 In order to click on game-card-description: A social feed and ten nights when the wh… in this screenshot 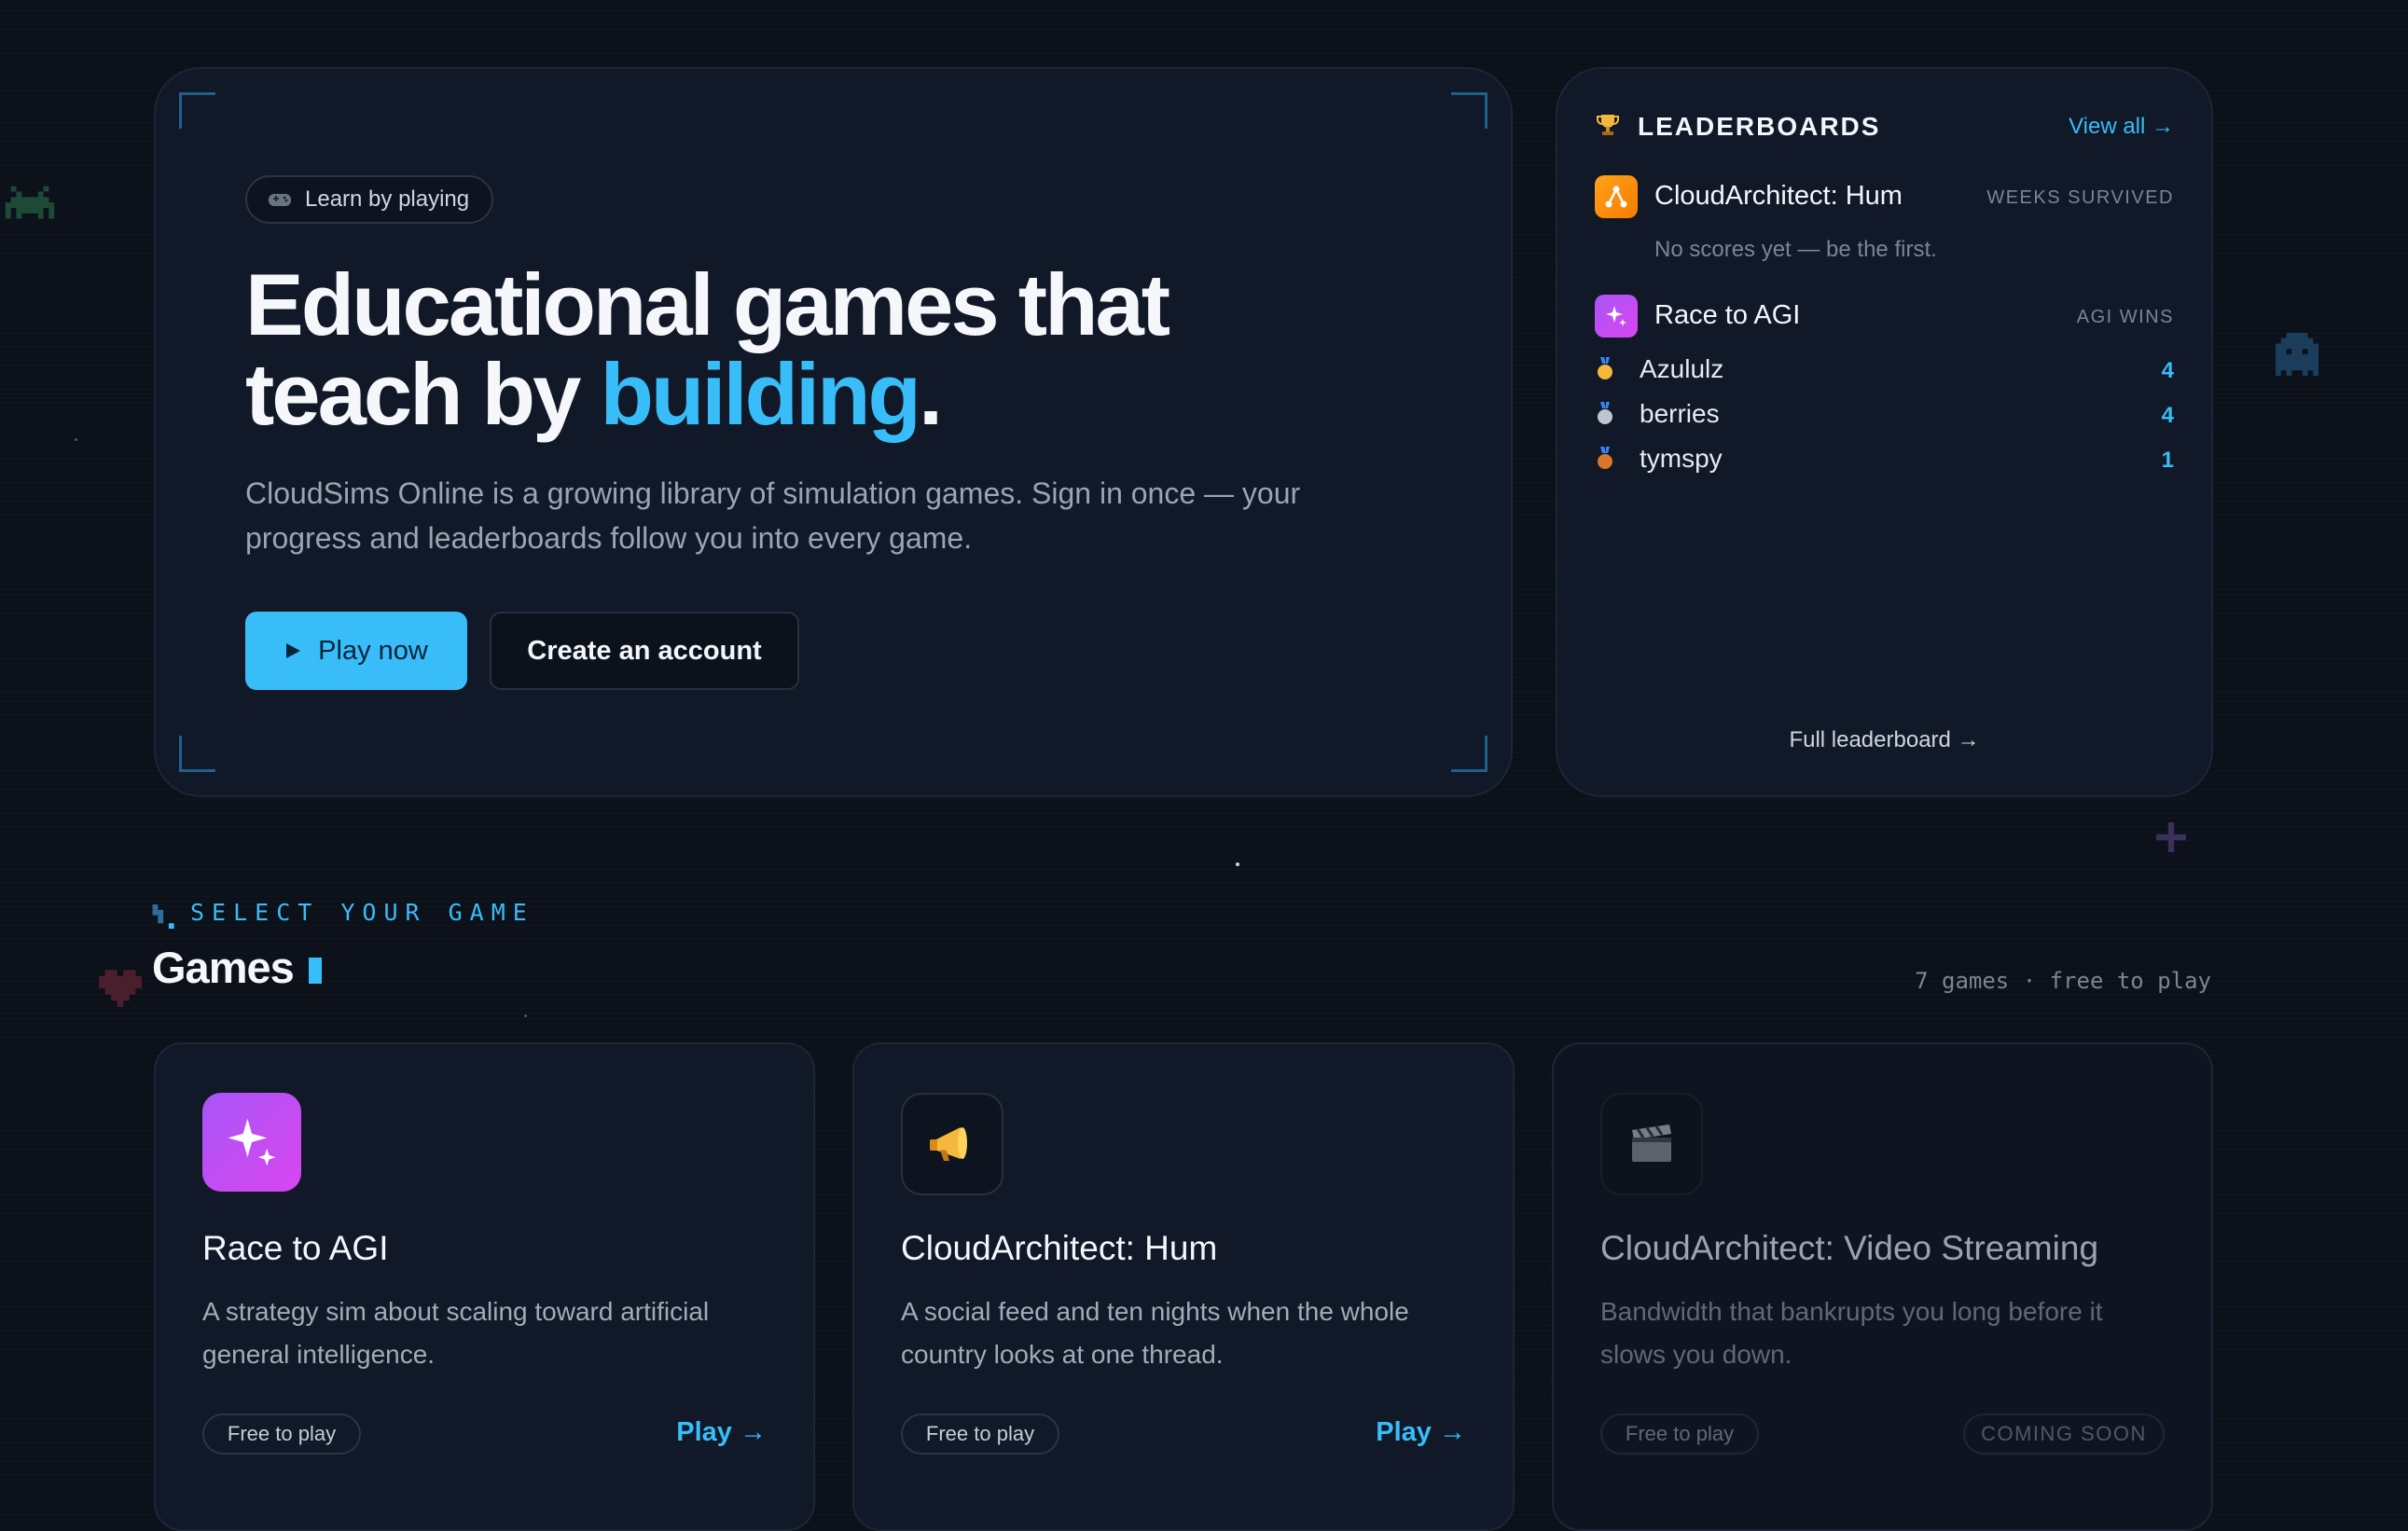, I will do `click(1155, 1333)`.